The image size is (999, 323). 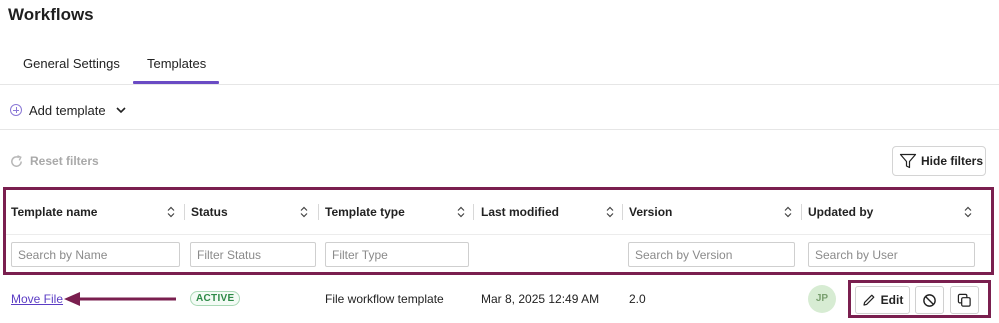 I want to click on column-header-status: Status, so click(x=254, y=212).